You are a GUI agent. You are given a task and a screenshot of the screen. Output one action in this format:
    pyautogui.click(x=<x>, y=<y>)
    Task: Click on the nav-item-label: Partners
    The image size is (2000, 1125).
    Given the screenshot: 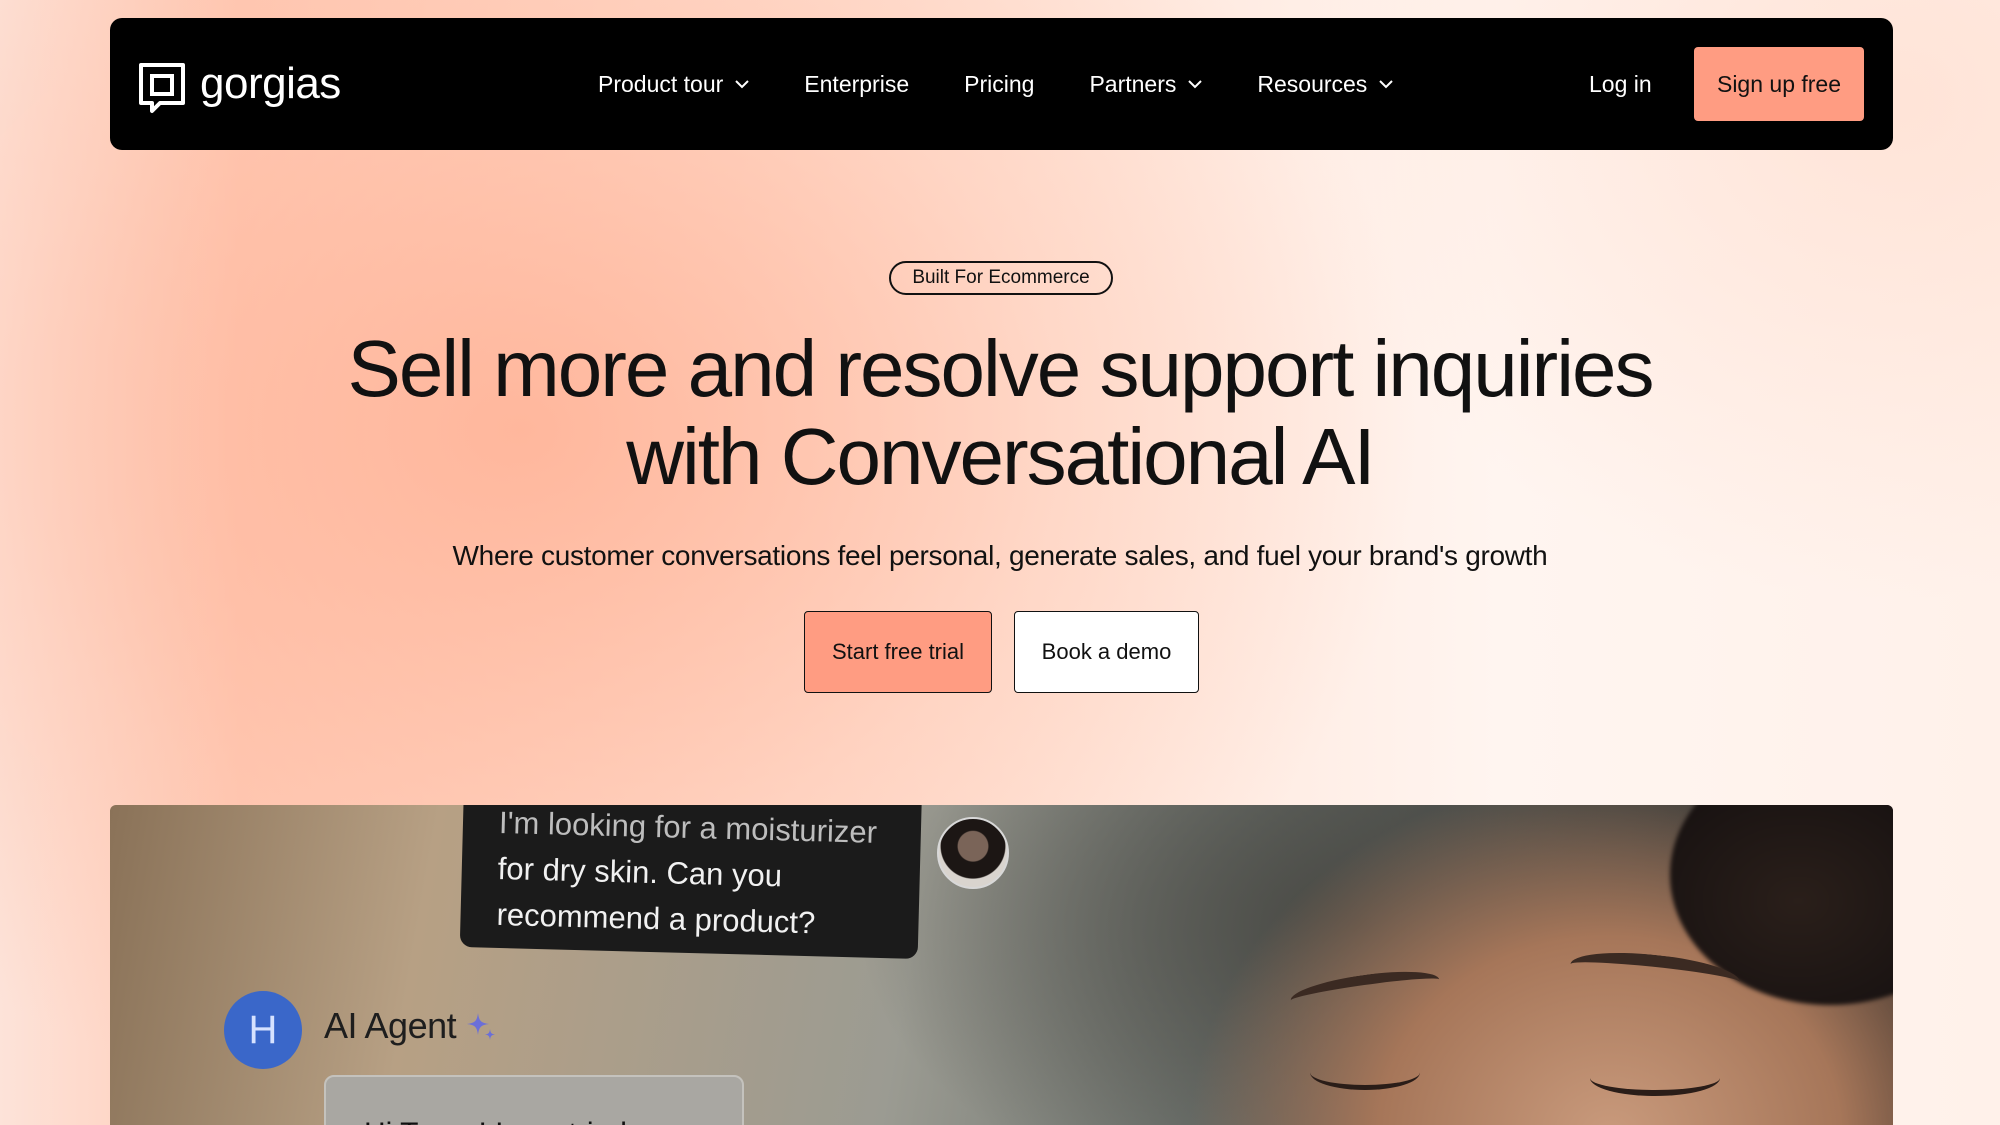 What is the action you would take?
    pyautogui.click(x=1133, y=83)
    